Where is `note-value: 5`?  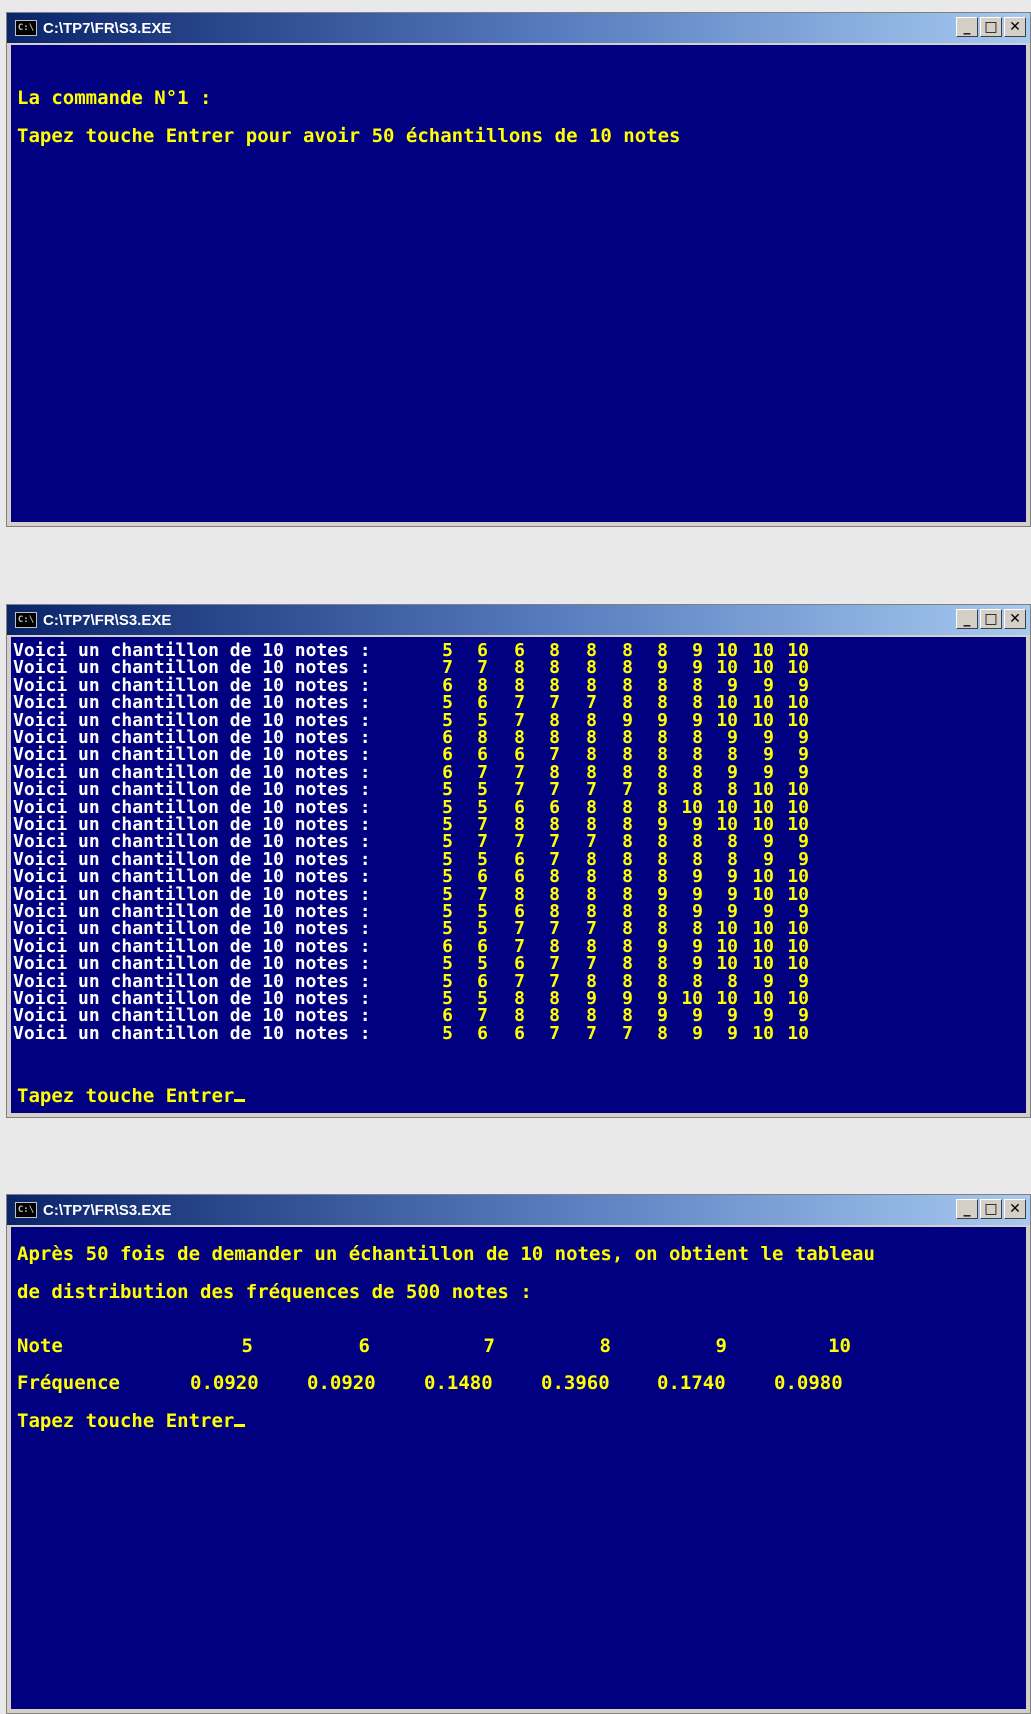 note-value: 5 is located at coordinates (247, 1346).